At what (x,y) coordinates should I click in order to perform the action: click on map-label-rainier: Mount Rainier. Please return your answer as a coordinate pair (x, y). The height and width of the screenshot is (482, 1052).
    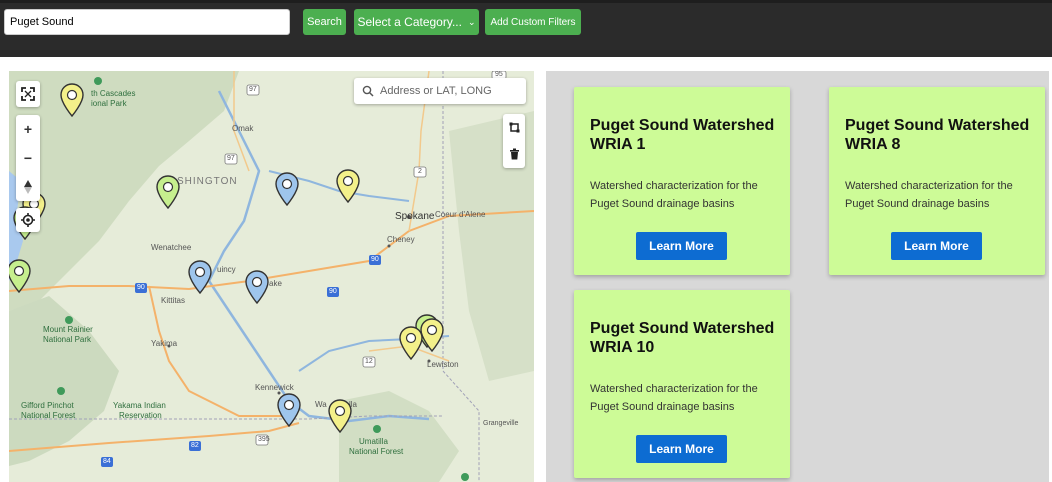
    Looking at the image, I should click on (68, 329).